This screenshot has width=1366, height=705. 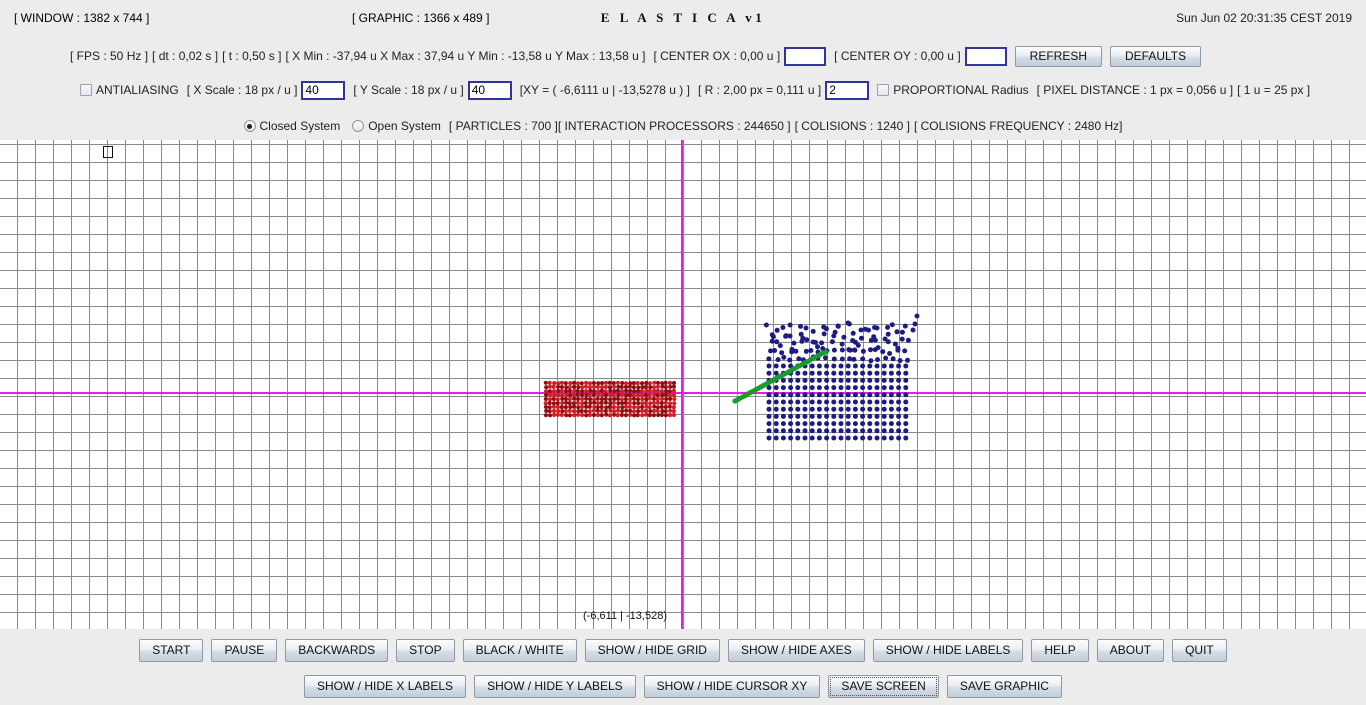 I want to click on open-system-label: Open System, so click(x=404, y=126).